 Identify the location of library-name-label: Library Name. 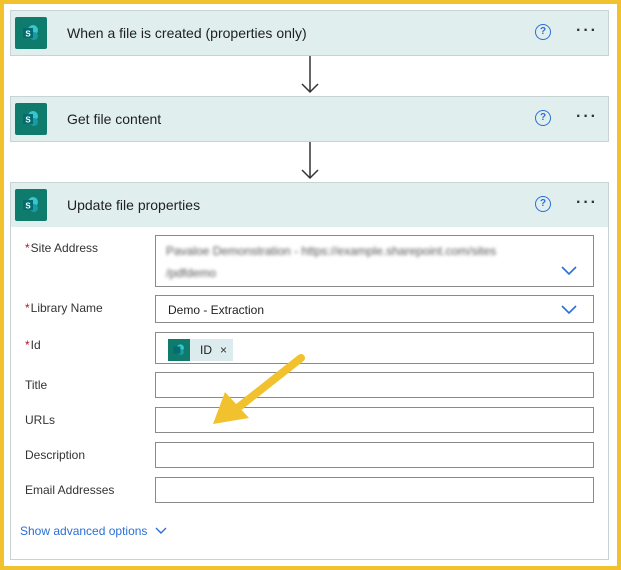
(66, 308).